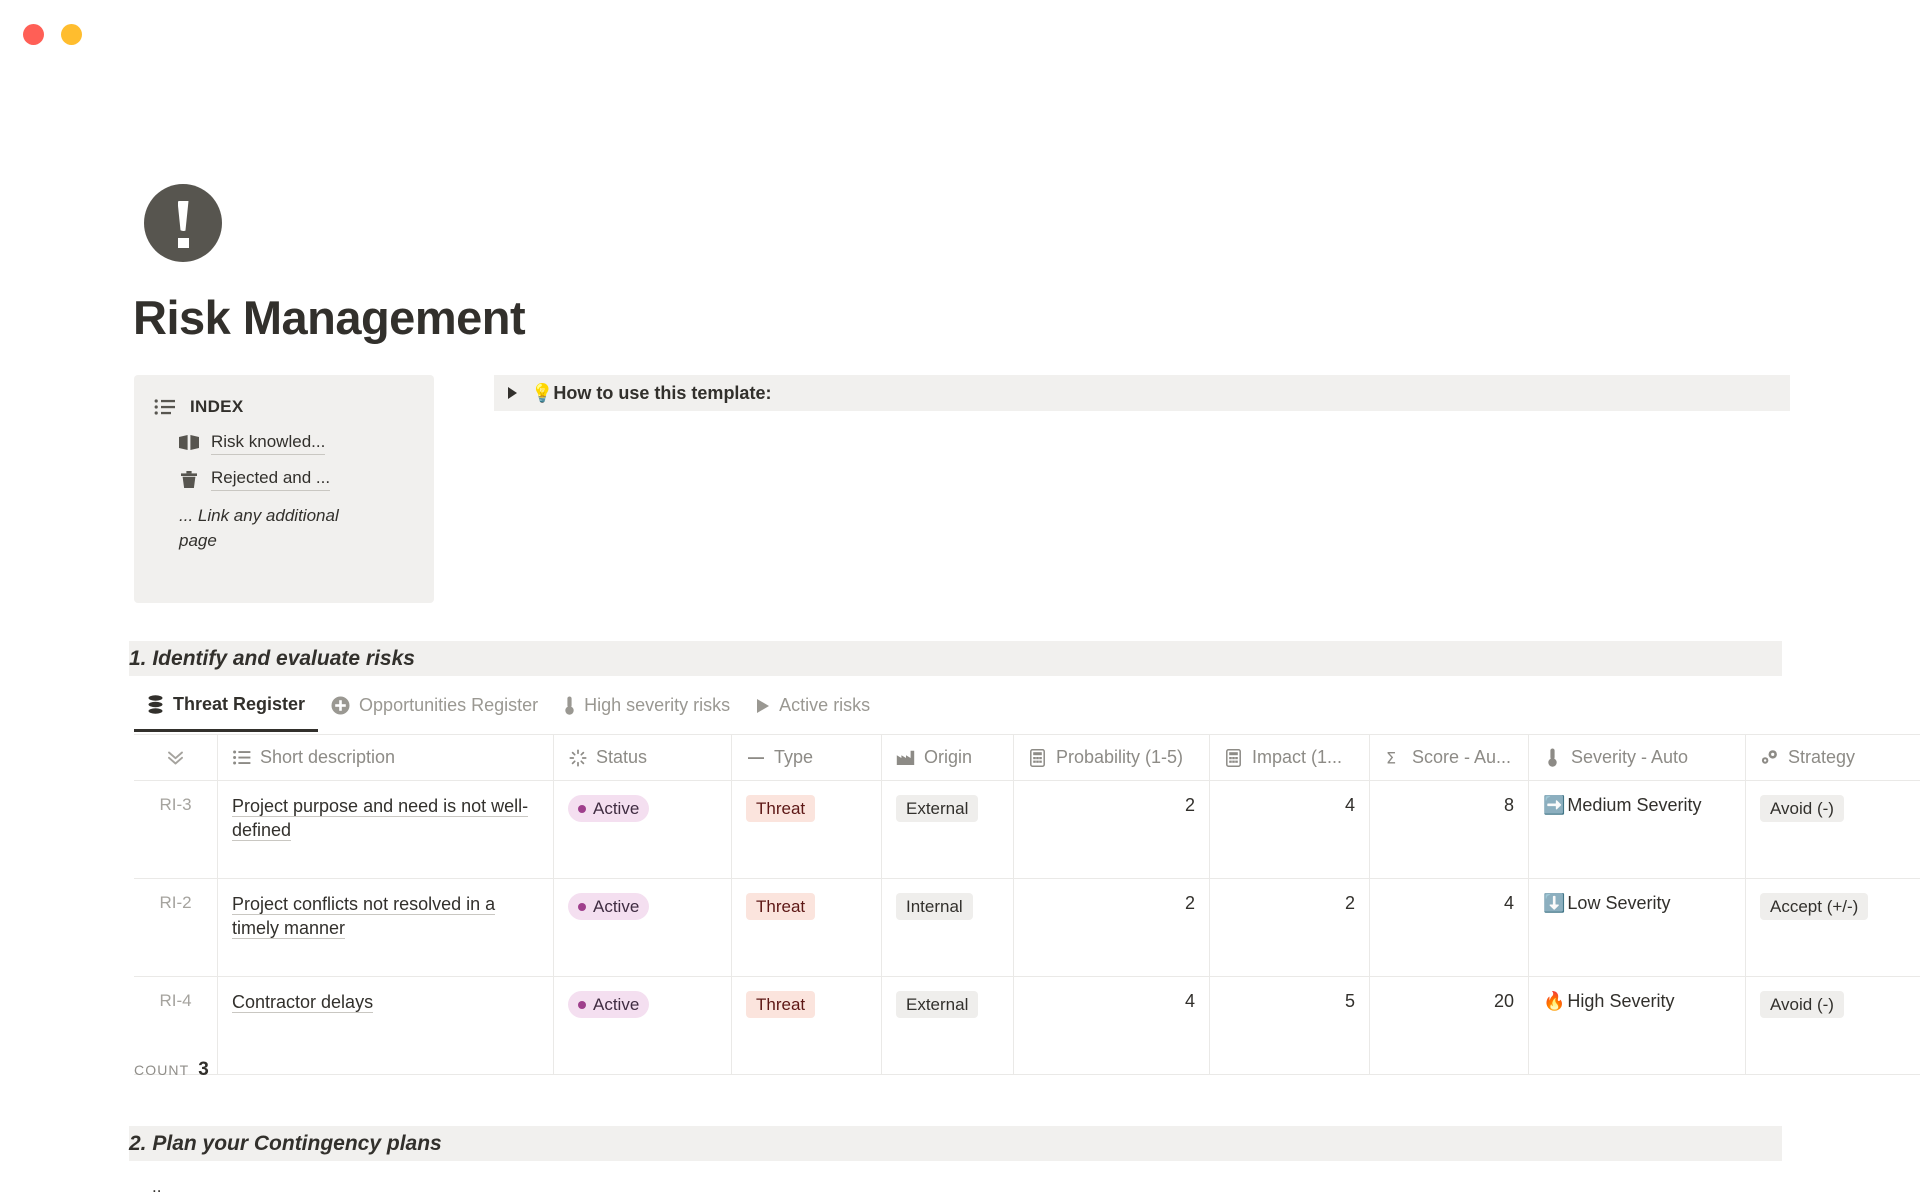  I want to click on status-badge: Active, so click(609, 907).